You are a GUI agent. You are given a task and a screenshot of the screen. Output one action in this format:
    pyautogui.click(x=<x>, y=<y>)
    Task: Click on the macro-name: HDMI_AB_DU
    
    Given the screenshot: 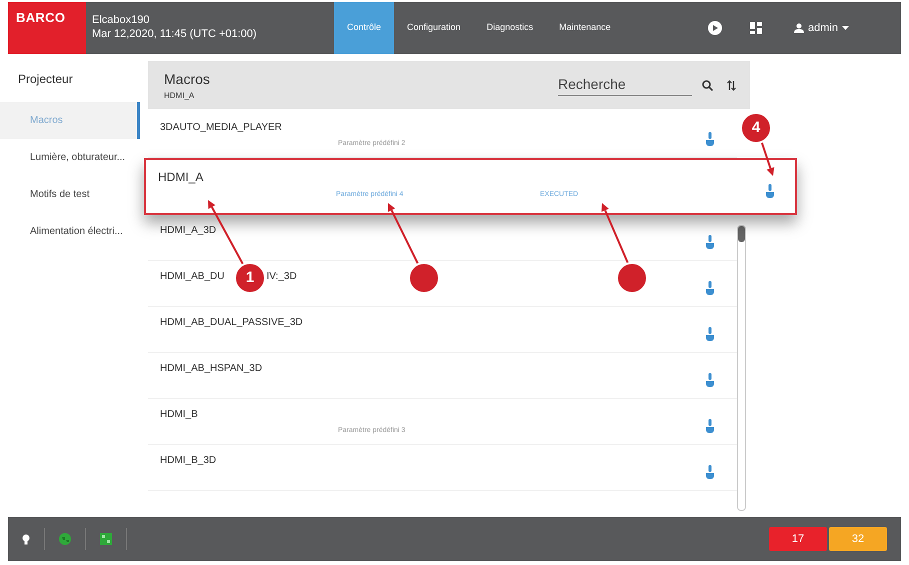 What is the action you would take?
    pyautogui.click(x=192, y=277)
    